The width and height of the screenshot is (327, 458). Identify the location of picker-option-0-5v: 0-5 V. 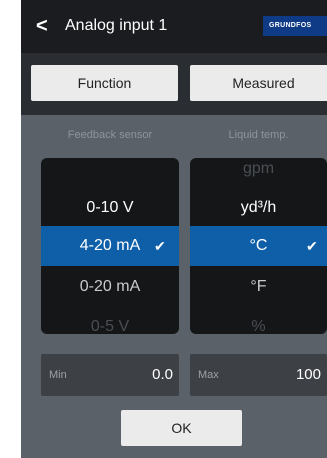
(110, 320).